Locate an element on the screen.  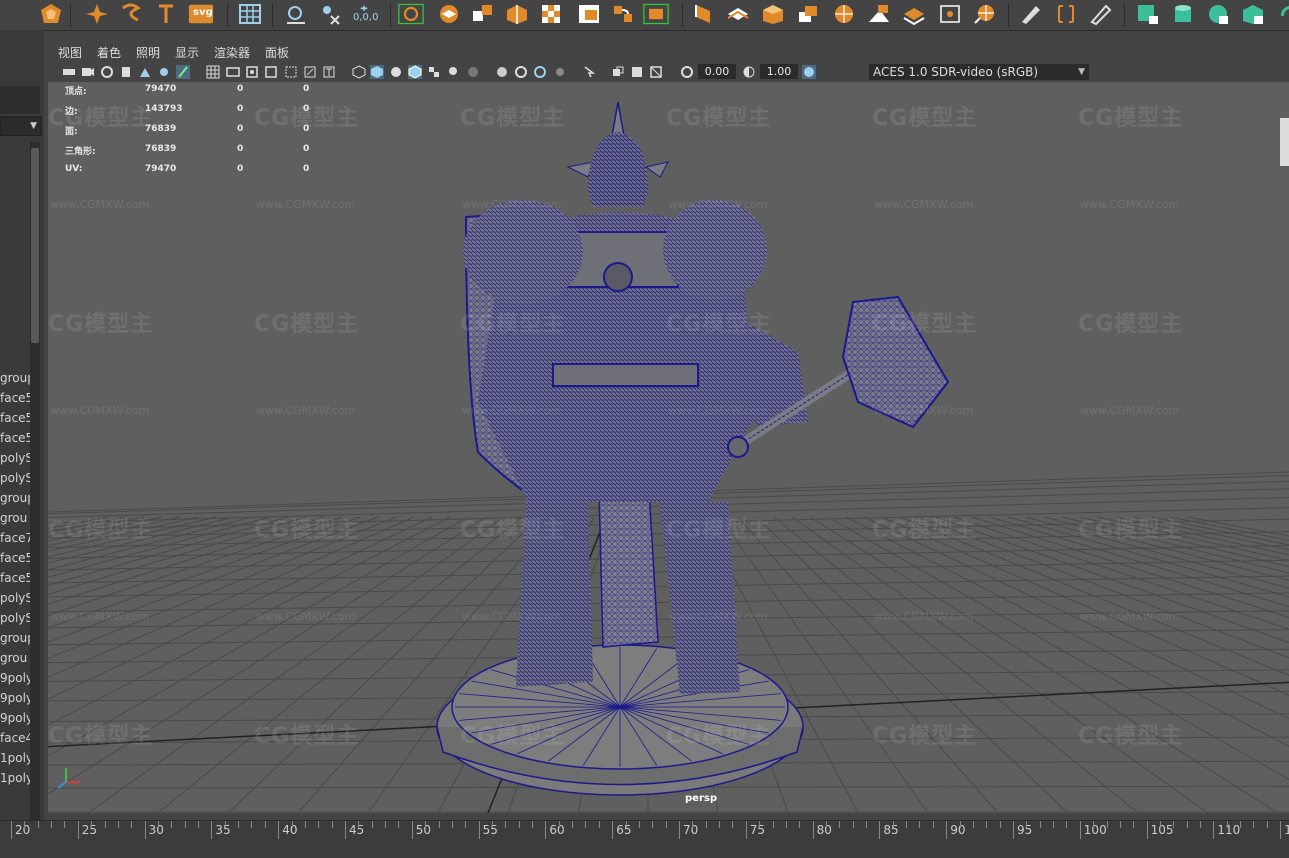
pen-icon is located at coordinates (1031, 14).